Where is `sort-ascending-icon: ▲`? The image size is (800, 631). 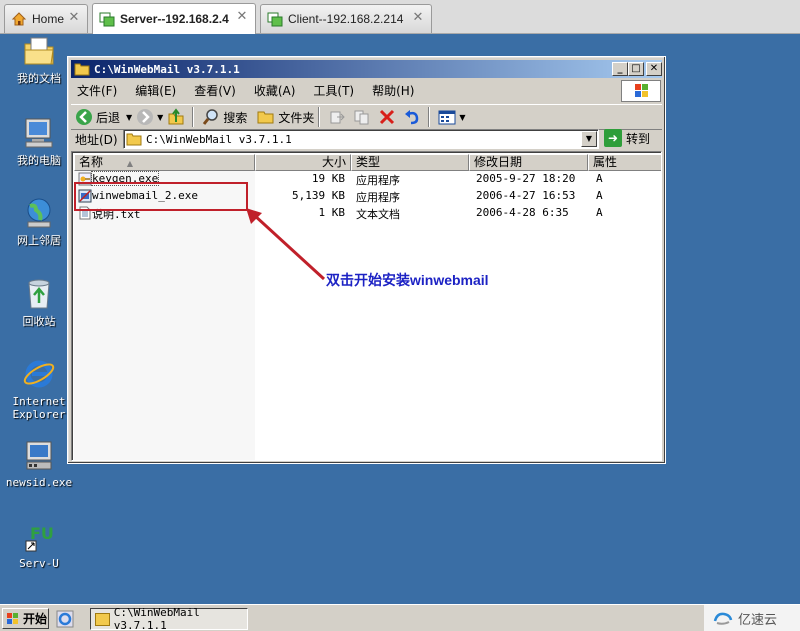
sort-ascending-icon: ▲ is located at coordinates (129, 163).